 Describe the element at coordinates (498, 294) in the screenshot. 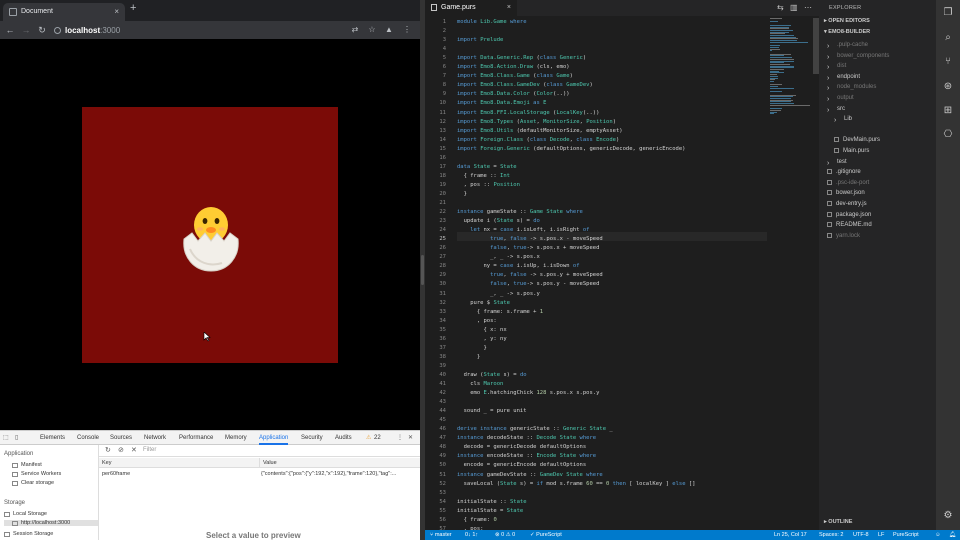

I see `code-line: _, _ -> s.pos.y` at that location.